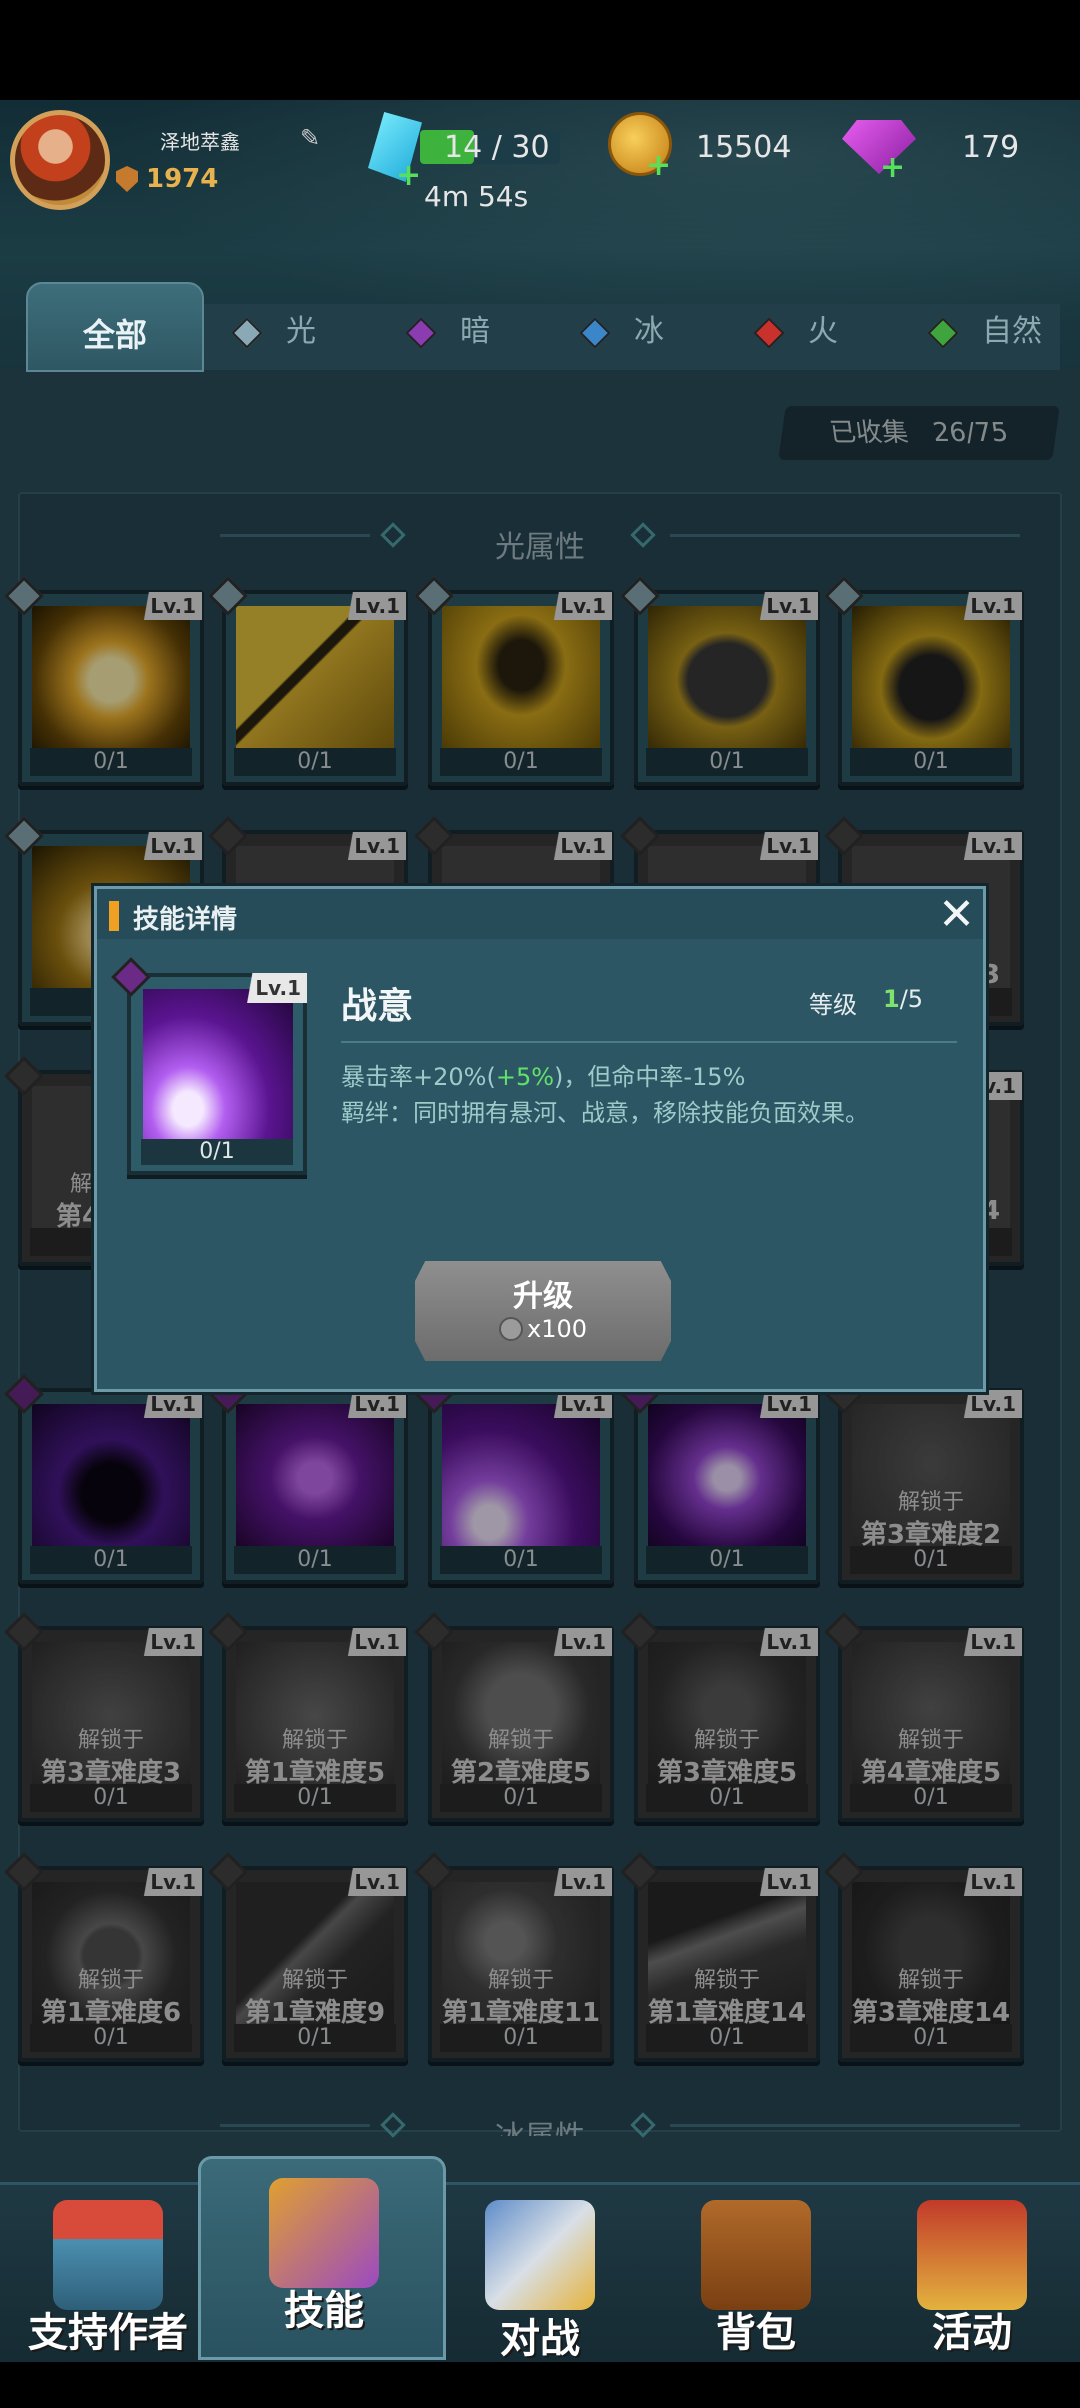  I want to click on nav-label: 活动, so click(972, 2333).